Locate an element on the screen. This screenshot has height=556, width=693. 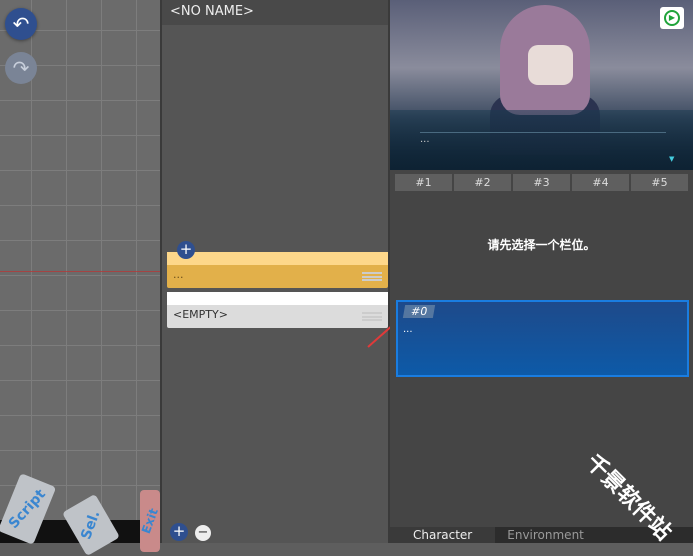
slot-tab: #4 is located at coordinates (600, 182).